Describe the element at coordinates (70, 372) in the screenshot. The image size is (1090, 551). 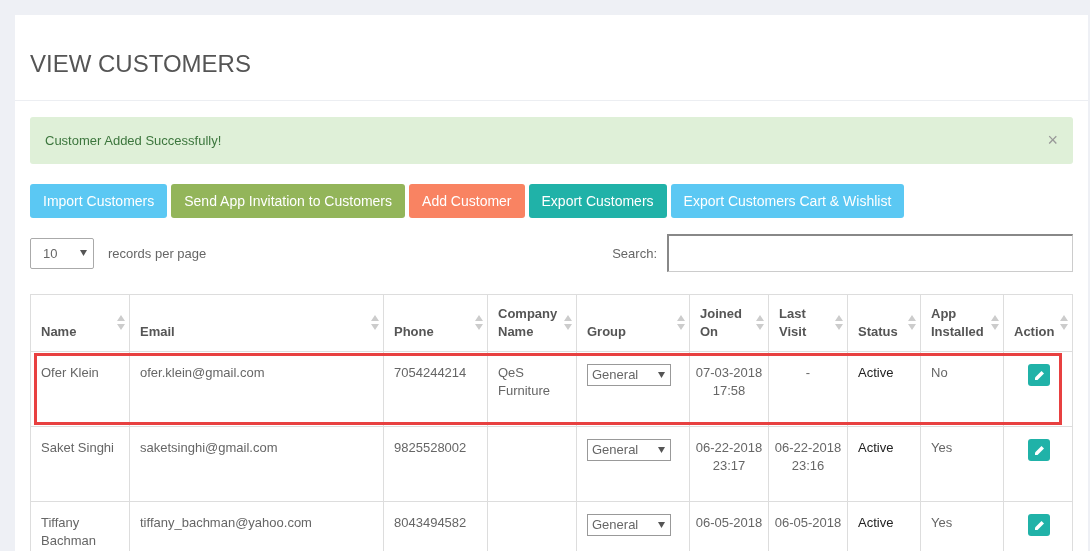
I see `table-cell: Ofer Klein` at that location.